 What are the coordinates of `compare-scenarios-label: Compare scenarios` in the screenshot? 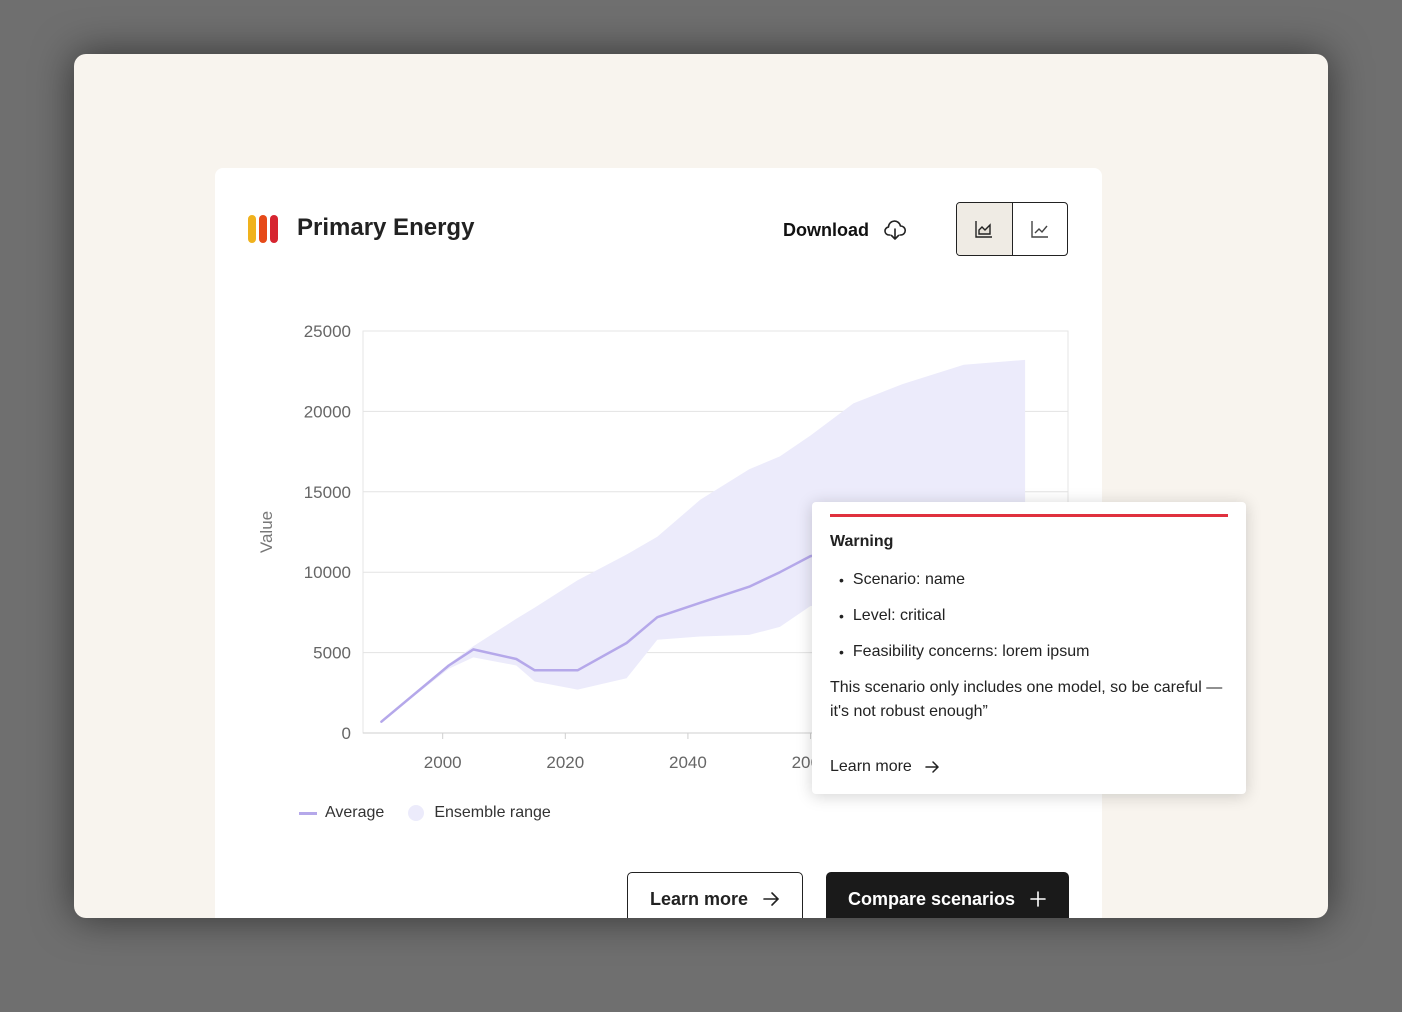 It's located at (931, 898).